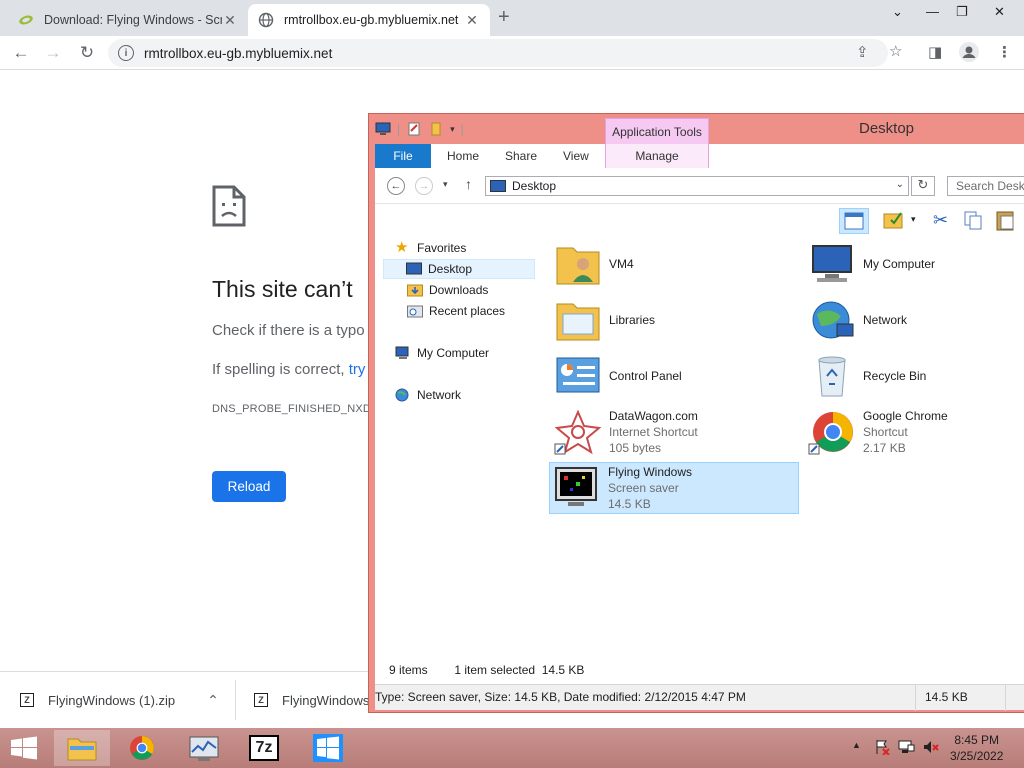  What do you see at coordinates (238, 53) in the screenshot?
I see `address-url: rmtrollbox.eu-gb.mybluemix.net` at bounding box center [238, 53].